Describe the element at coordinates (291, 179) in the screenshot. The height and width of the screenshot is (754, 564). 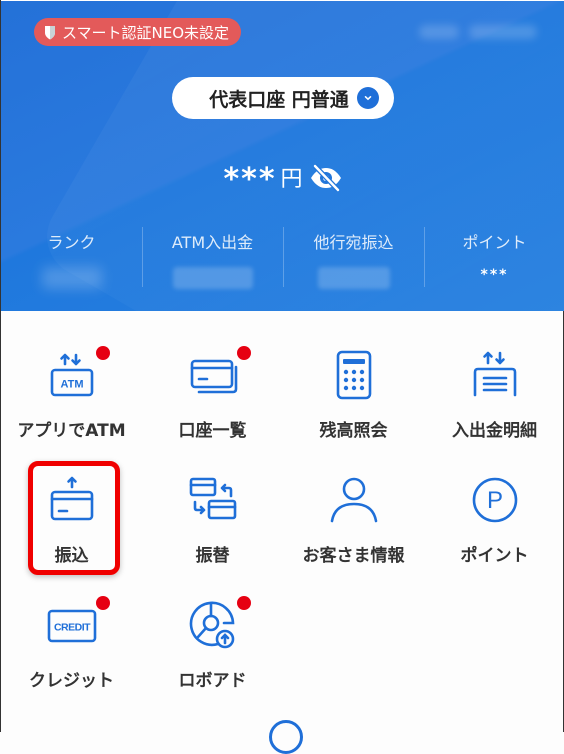
I see `balance-unit: 円` at that location.